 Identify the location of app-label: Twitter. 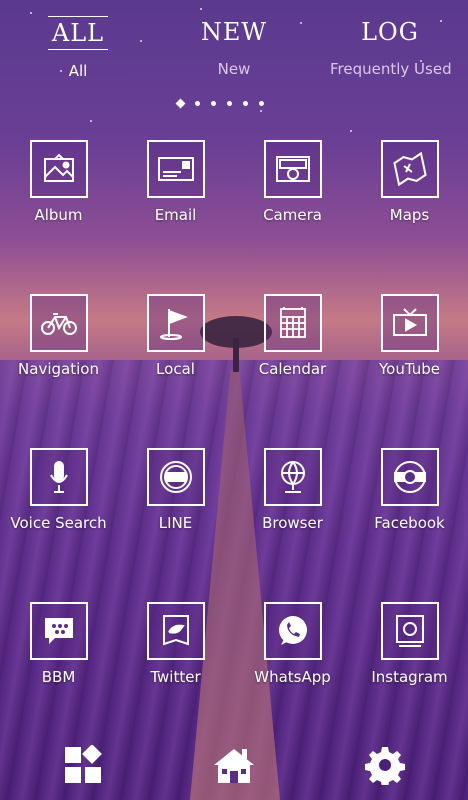
(175, 677).